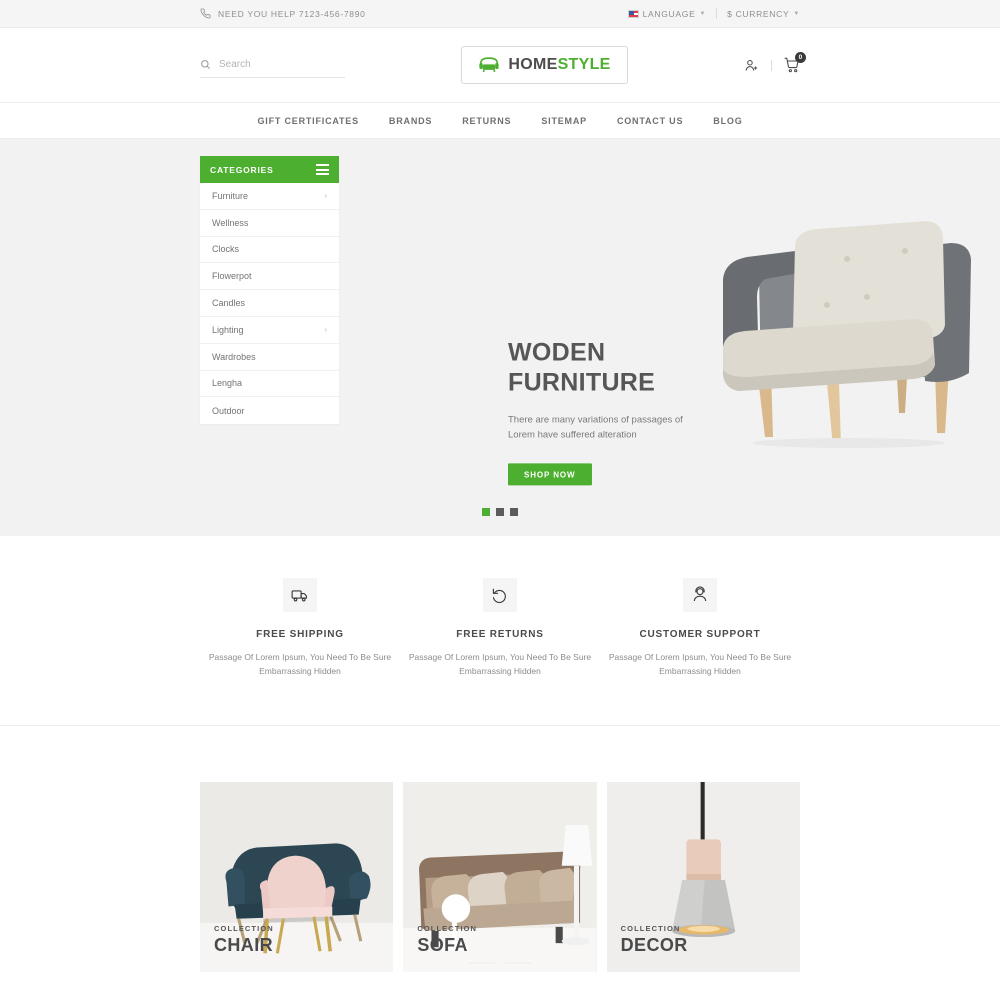 This screenshot has width=1000, height=1000. What do you see at coordinates (633, 13) in the screenshot?
I see `flag-icon` at bounding box center [633, 13].